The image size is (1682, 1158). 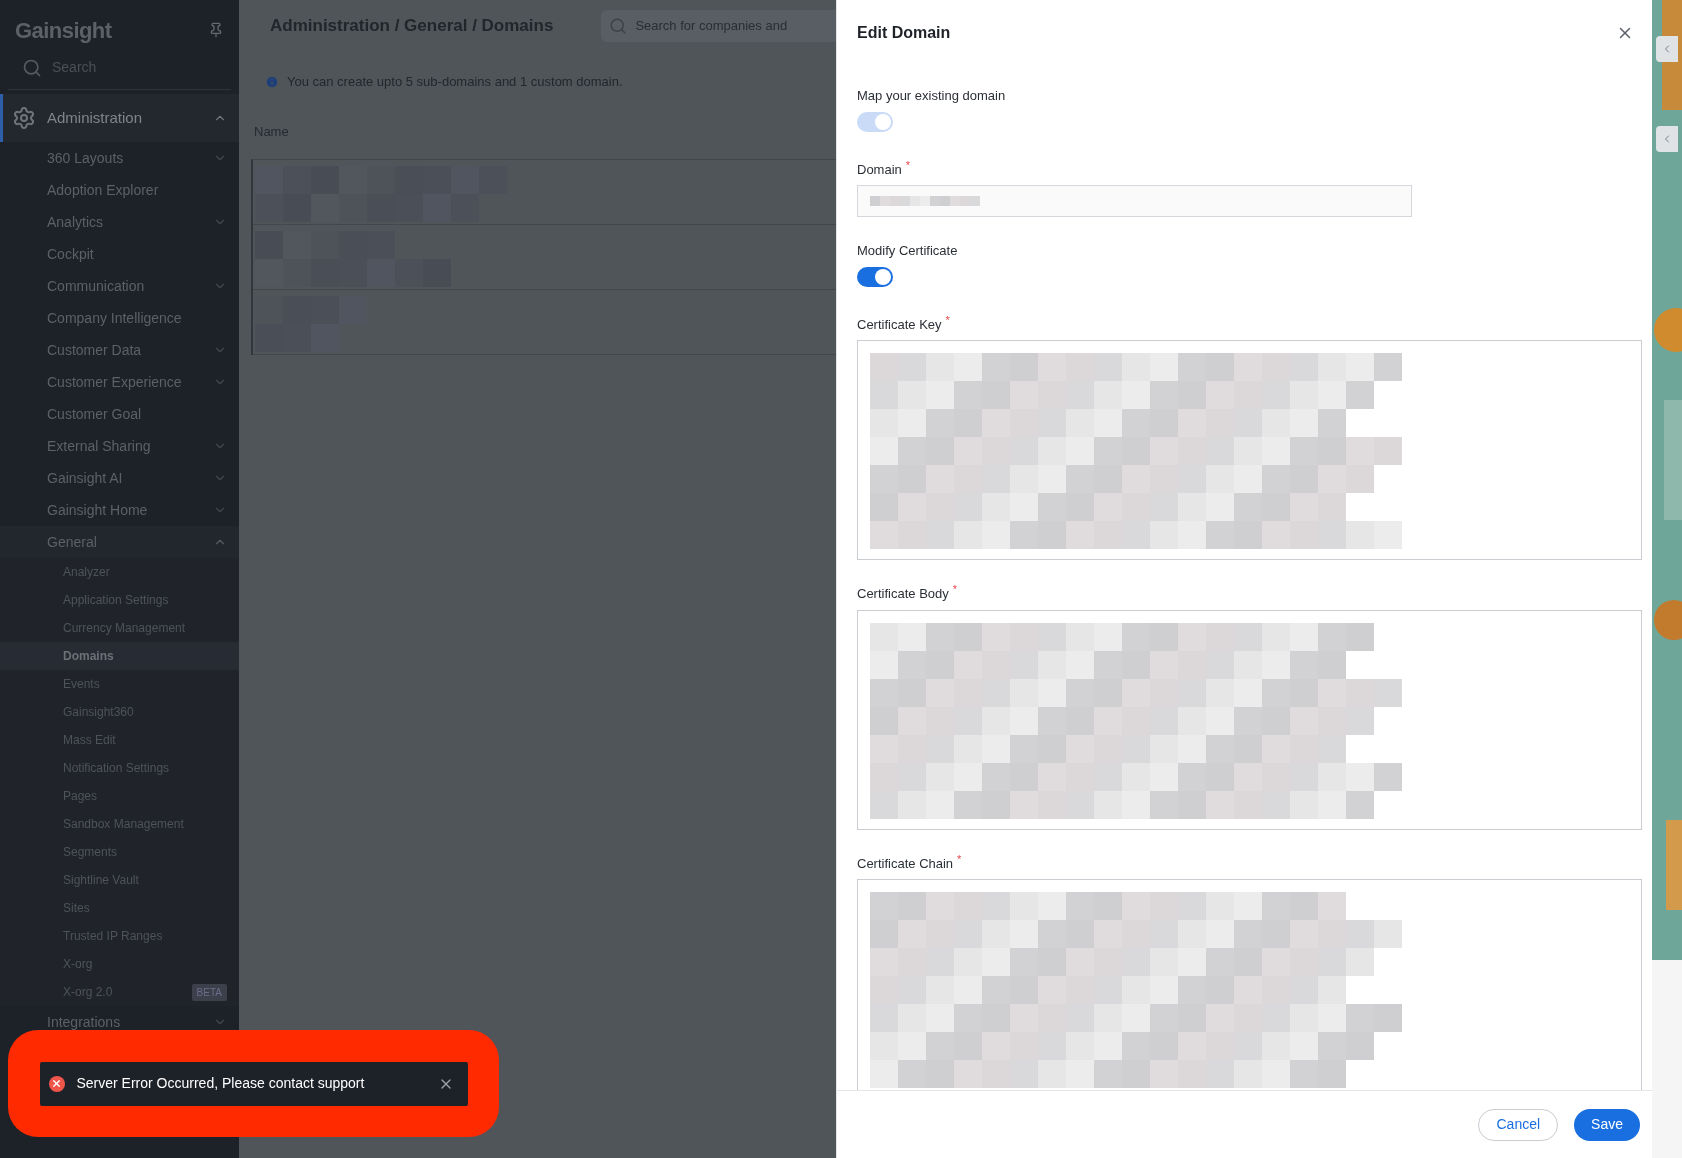 I want to click on nav-item: Integrations, so click(x=119, y=1022).